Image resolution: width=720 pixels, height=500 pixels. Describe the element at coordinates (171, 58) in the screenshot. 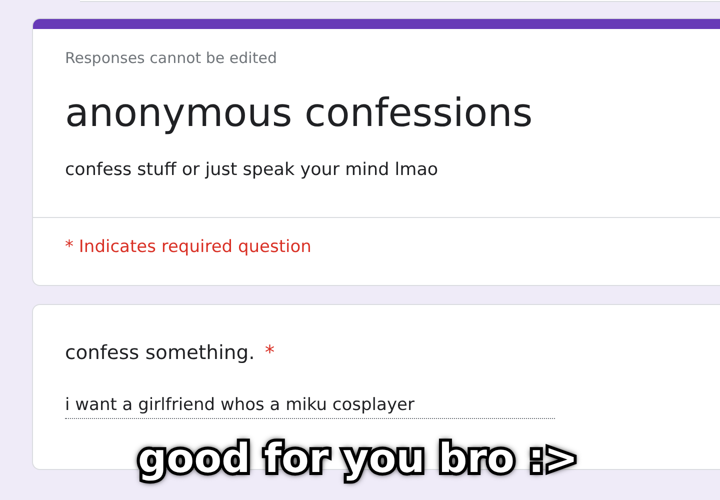

I see `notice-text: Responses cannot be edited` at that location.